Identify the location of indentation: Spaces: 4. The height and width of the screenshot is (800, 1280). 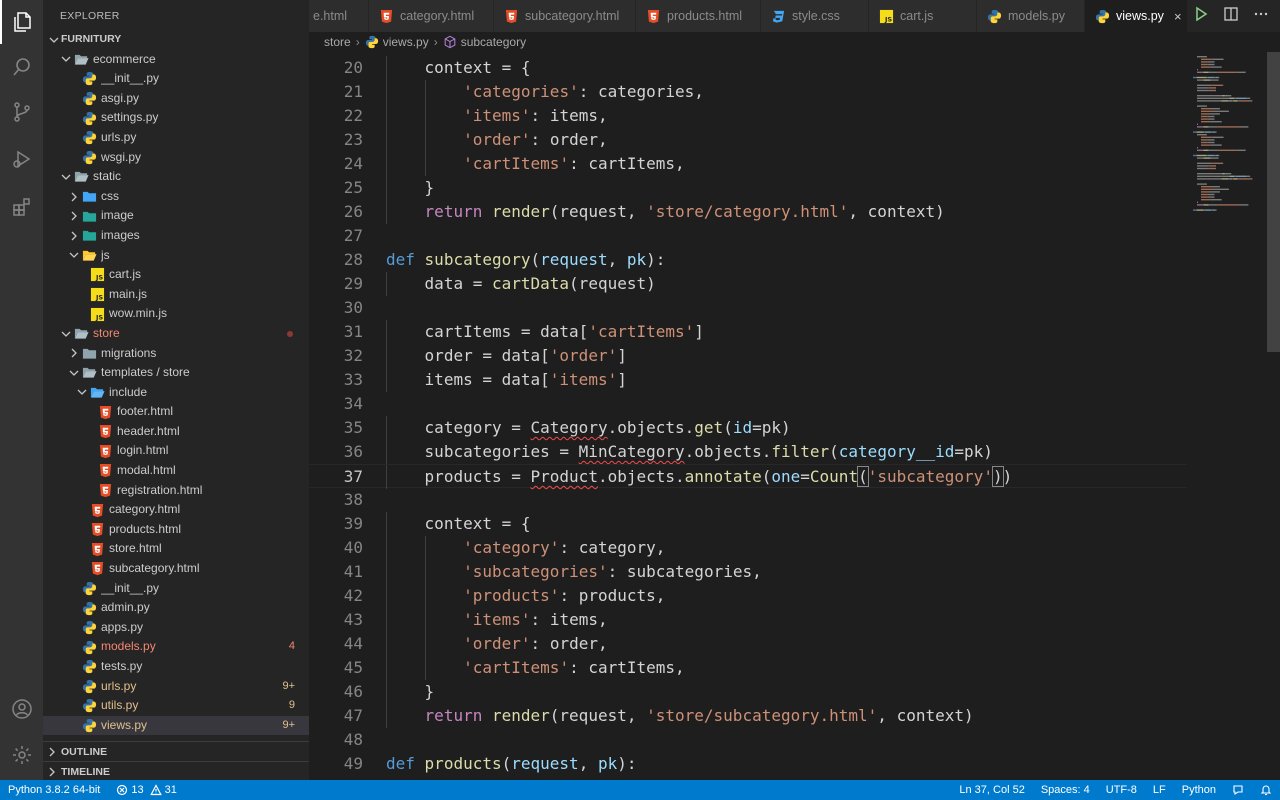
(1065, 790).